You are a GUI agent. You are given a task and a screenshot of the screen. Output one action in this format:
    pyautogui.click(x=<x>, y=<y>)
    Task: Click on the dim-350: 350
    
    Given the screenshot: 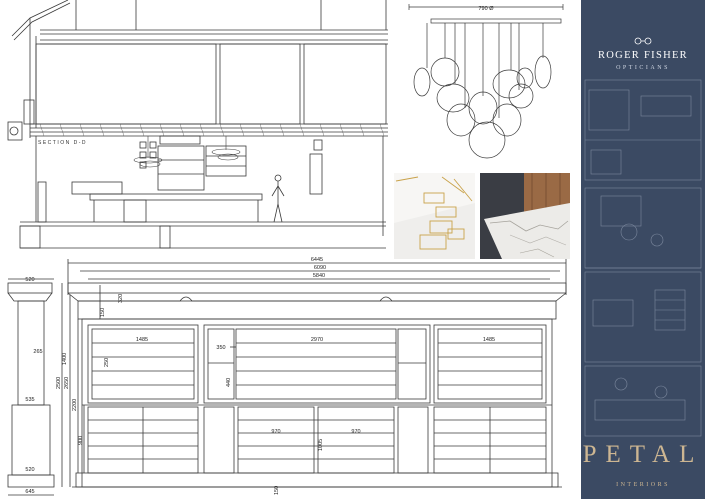 What is the action you would take?
    pyautogui.click(x=220, y=348)
    